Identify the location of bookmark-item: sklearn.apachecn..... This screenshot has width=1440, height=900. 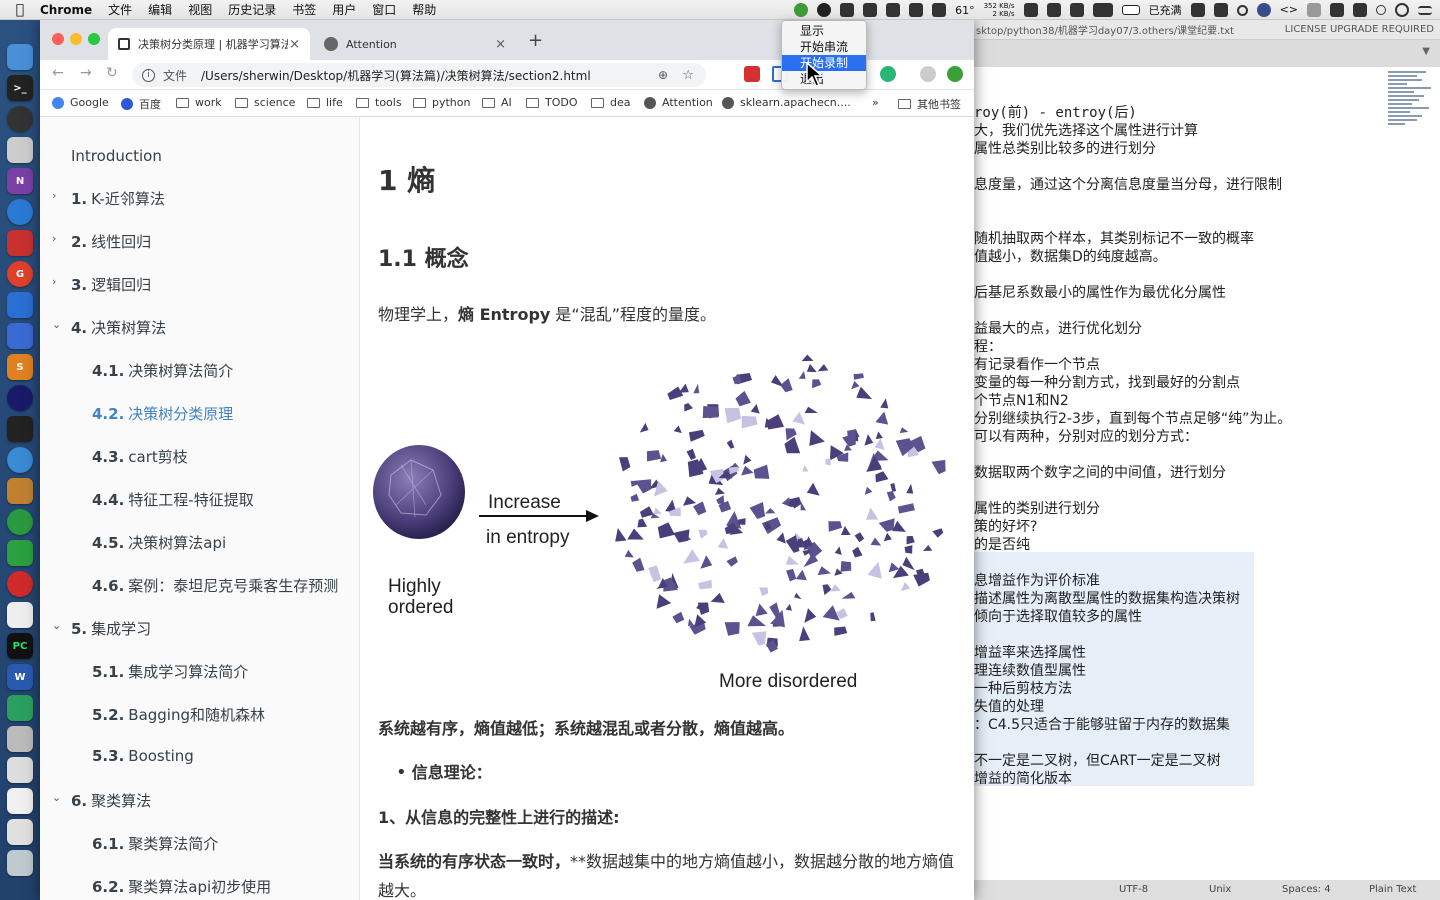
(786, 102).